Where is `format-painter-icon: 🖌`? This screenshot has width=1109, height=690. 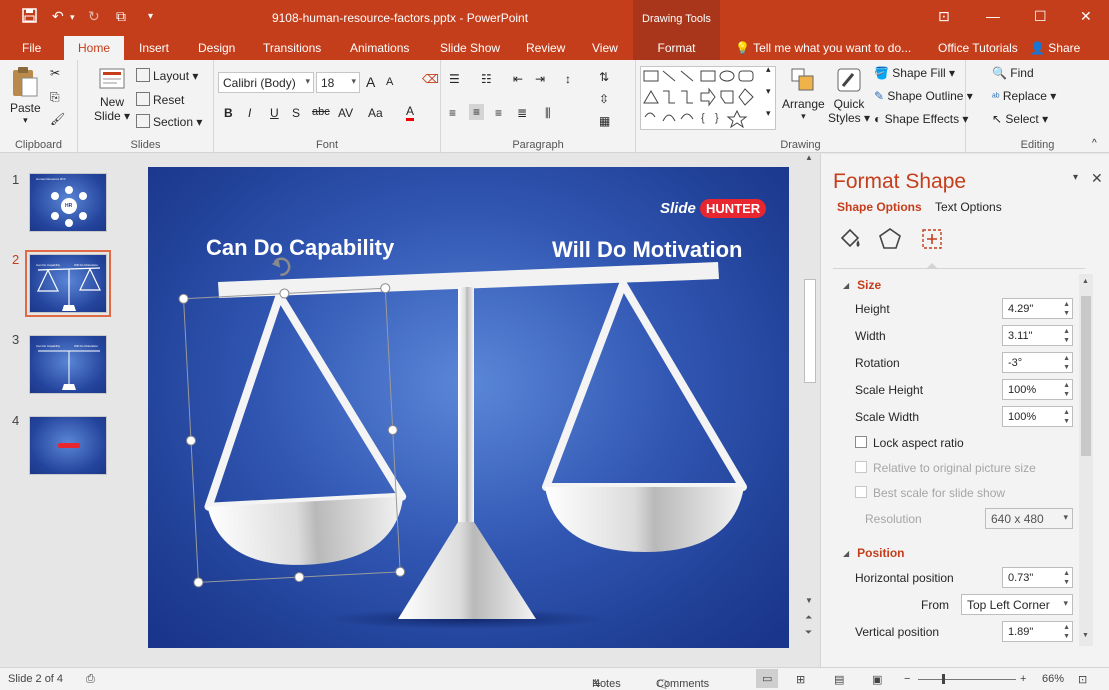
format-painter-icon: 🖌 is located at coordinates (57, 119).